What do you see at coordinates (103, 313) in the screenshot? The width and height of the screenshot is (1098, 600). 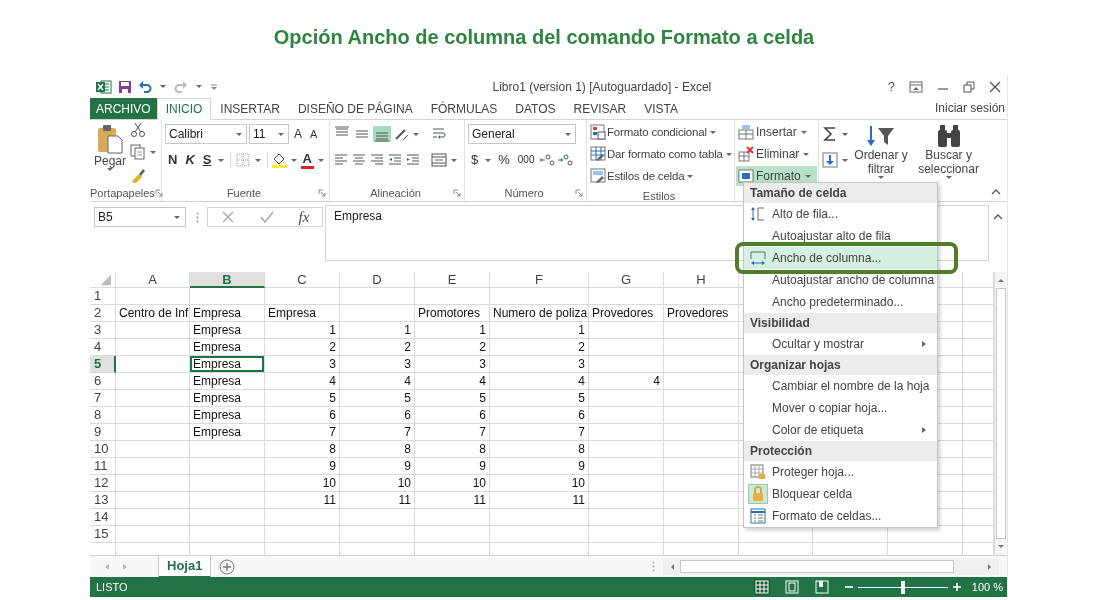 I see `row-header: 2` at bounding box center [103, 313].